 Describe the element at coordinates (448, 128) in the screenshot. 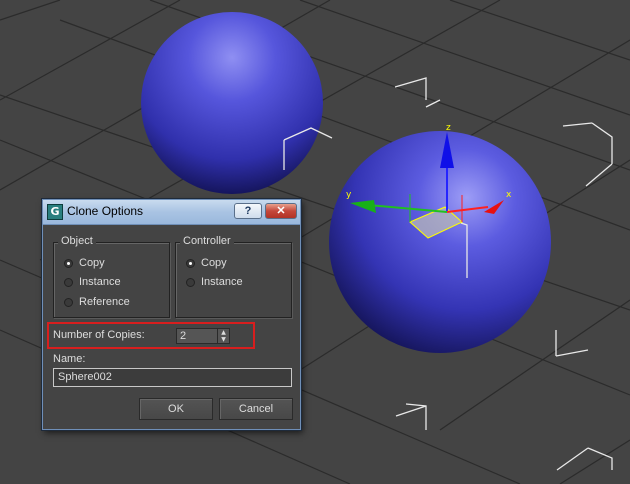

I see `gizmo-z-label: z` at that location.